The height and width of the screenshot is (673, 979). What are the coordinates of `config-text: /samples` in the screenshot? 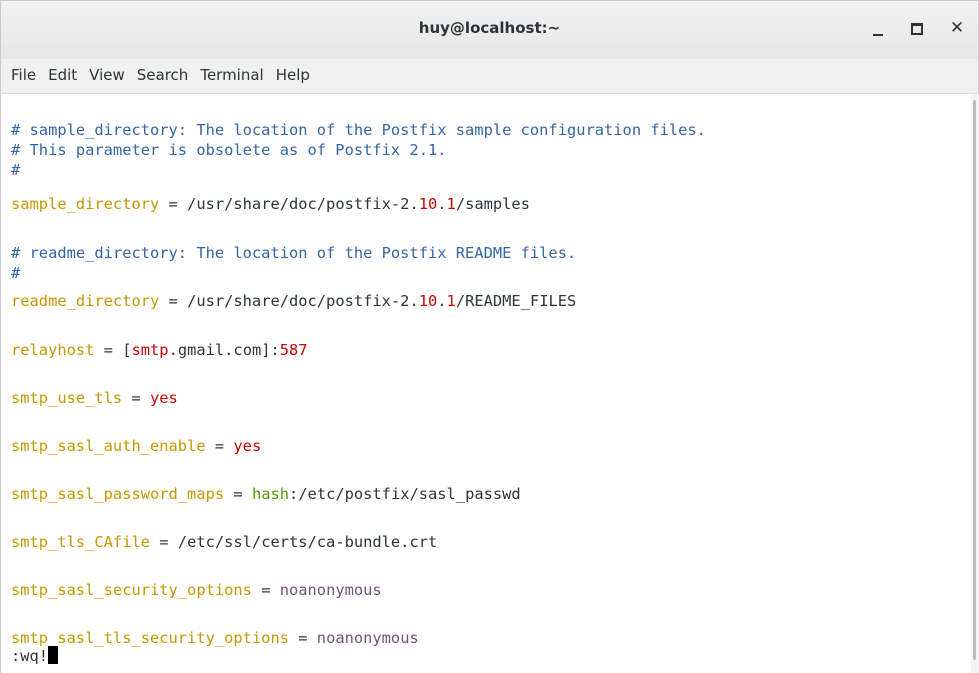 It's located at (492, 204).